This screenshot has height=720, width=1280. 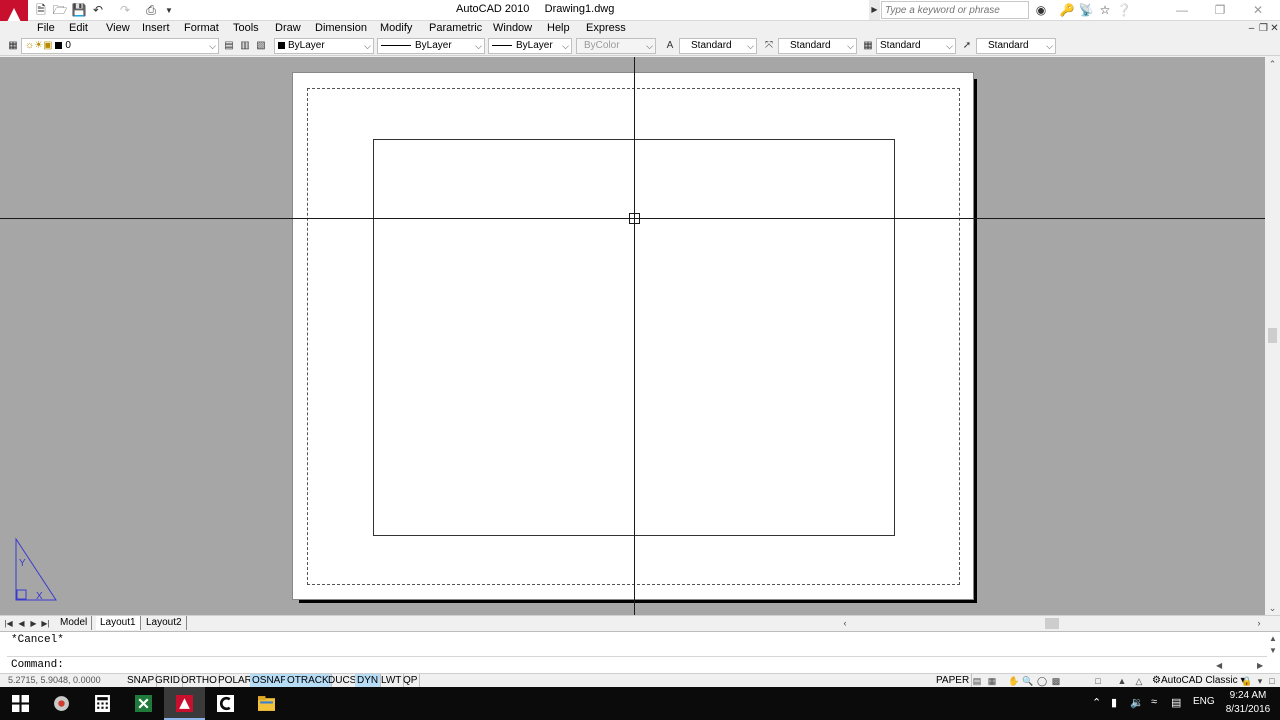 I want to click on menu-edit: Edit, so click(x=78, y=28).